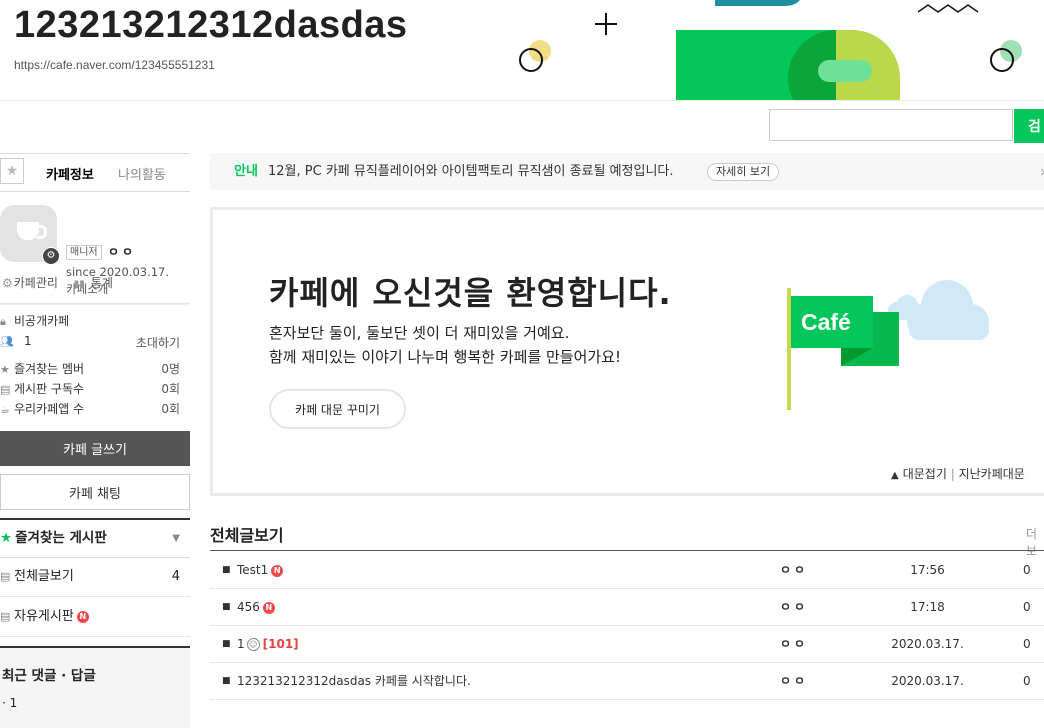 The height and width of the screenshot is (728, 1044). Describe the element at coordinates (927, 570) in the screenshot. I see `post-date: 17:56` at that location.